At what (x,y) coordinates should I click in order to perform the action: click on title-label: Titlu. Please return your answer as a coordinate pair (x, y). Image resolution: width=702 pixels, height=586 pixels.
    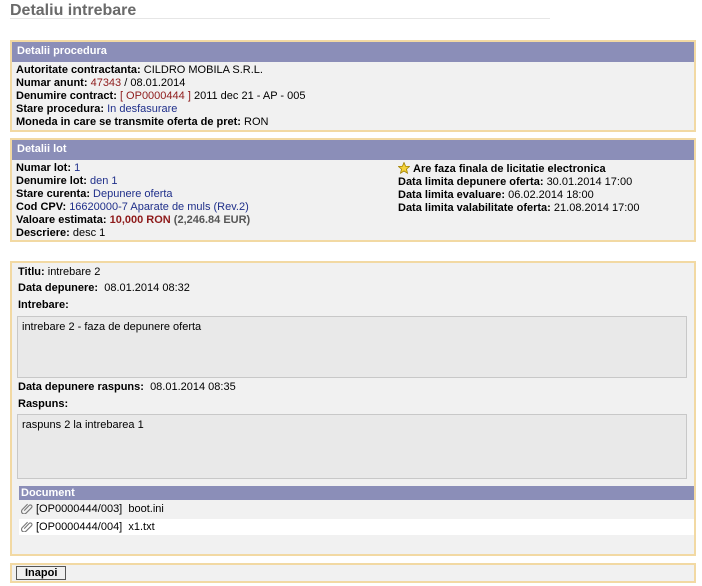
    Looking at the image, I should click on (30, 272).